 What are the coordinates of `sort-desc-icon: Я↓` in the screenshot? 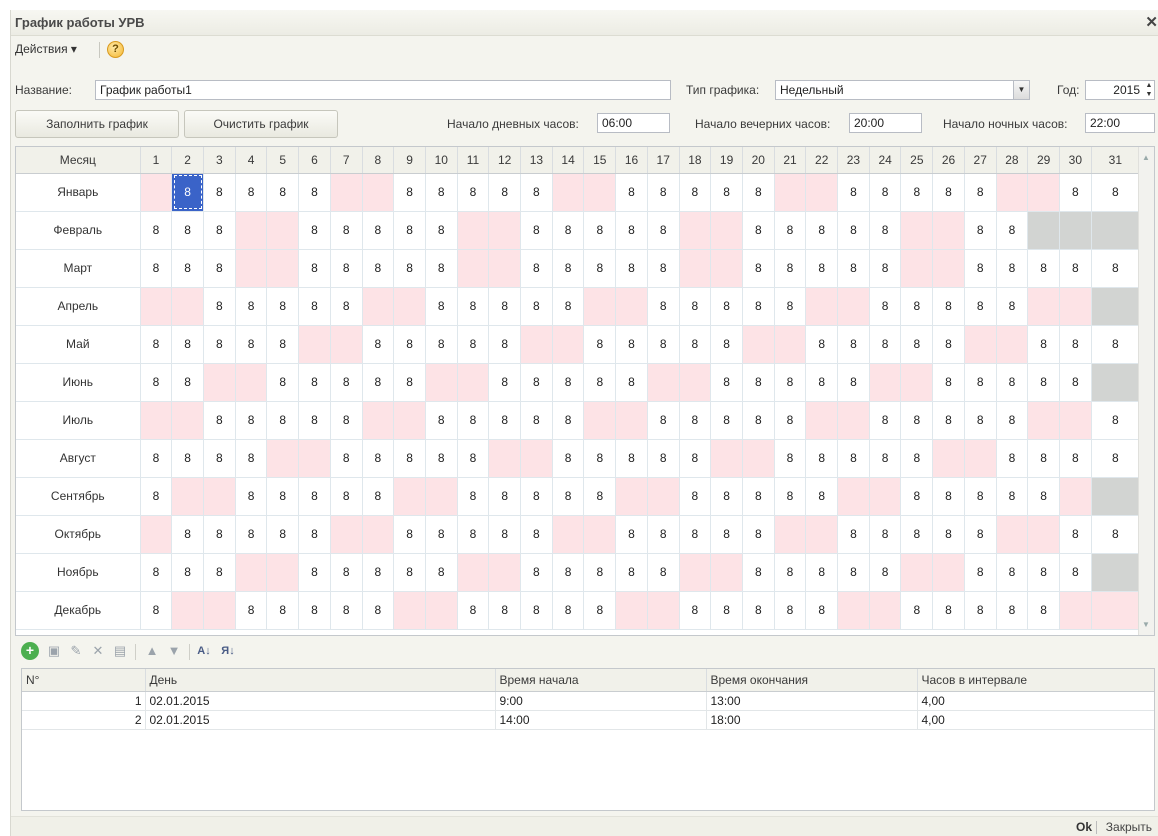 It's located at (228, 651).